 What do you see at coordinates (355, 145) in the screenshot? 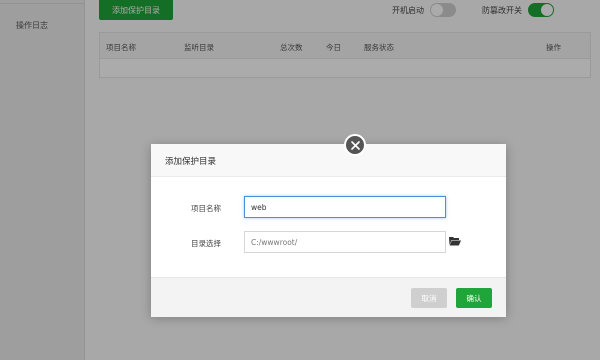
I see `close-icon` at bounding box center [355, 145].